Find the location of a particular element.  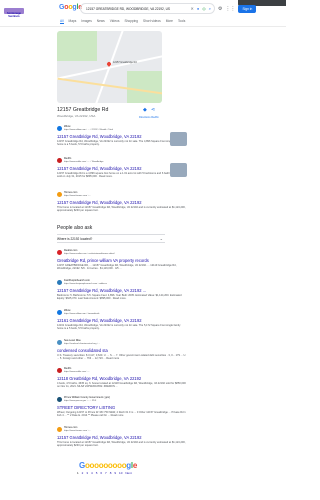

page-link: 8 is located at coordinates (111, 473).